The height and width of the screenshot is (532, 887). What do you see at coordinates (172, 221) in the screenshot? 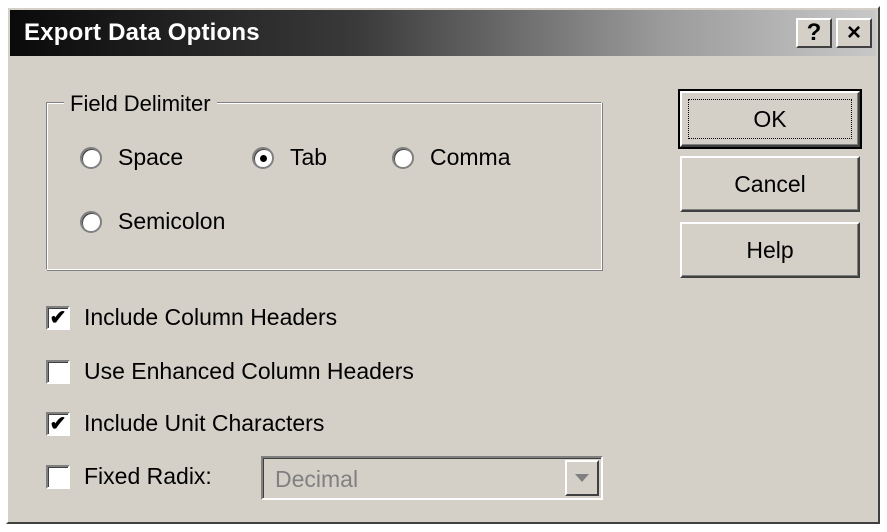
I see `radio-semicolon-label: Semicolon` at bounding box center [172, 221].